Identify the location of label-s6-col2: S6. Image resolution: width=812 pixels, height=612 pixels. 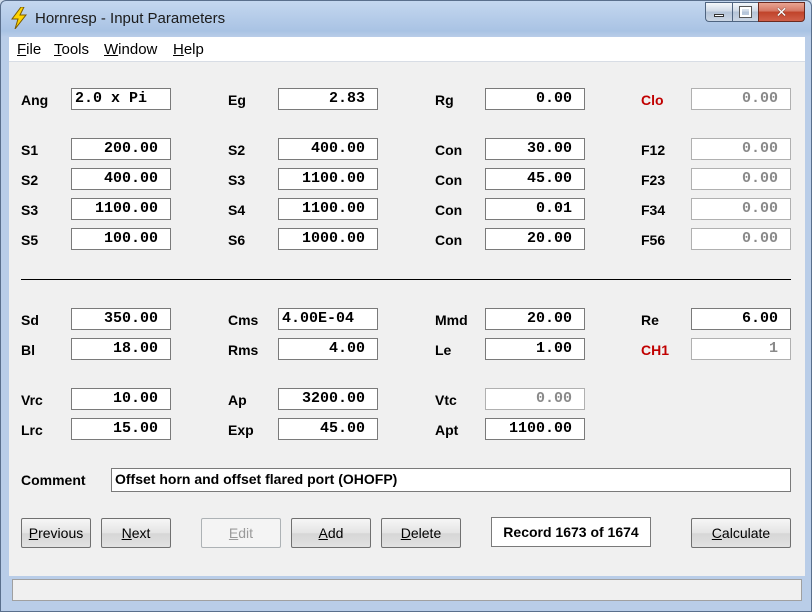
(237, 240).